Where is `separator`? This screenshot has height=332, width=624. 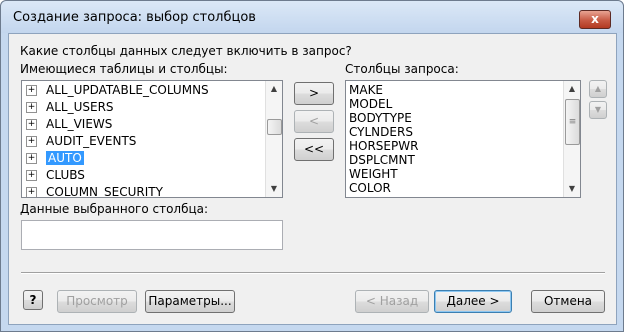
separator is located at coordinates (313, 273).